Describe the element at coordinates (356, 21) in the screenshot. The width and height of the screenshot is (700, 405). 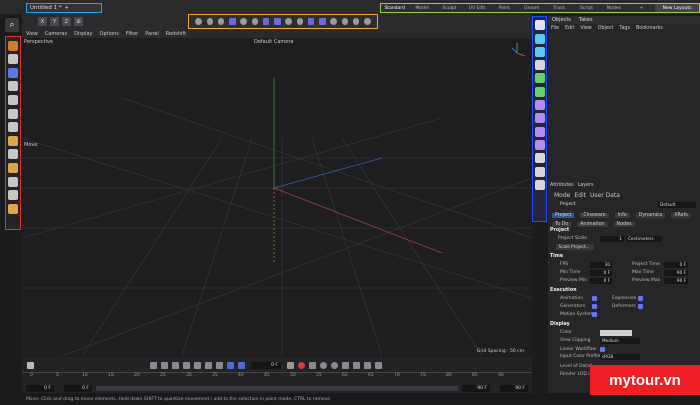
I see `lock-icon` at that location.